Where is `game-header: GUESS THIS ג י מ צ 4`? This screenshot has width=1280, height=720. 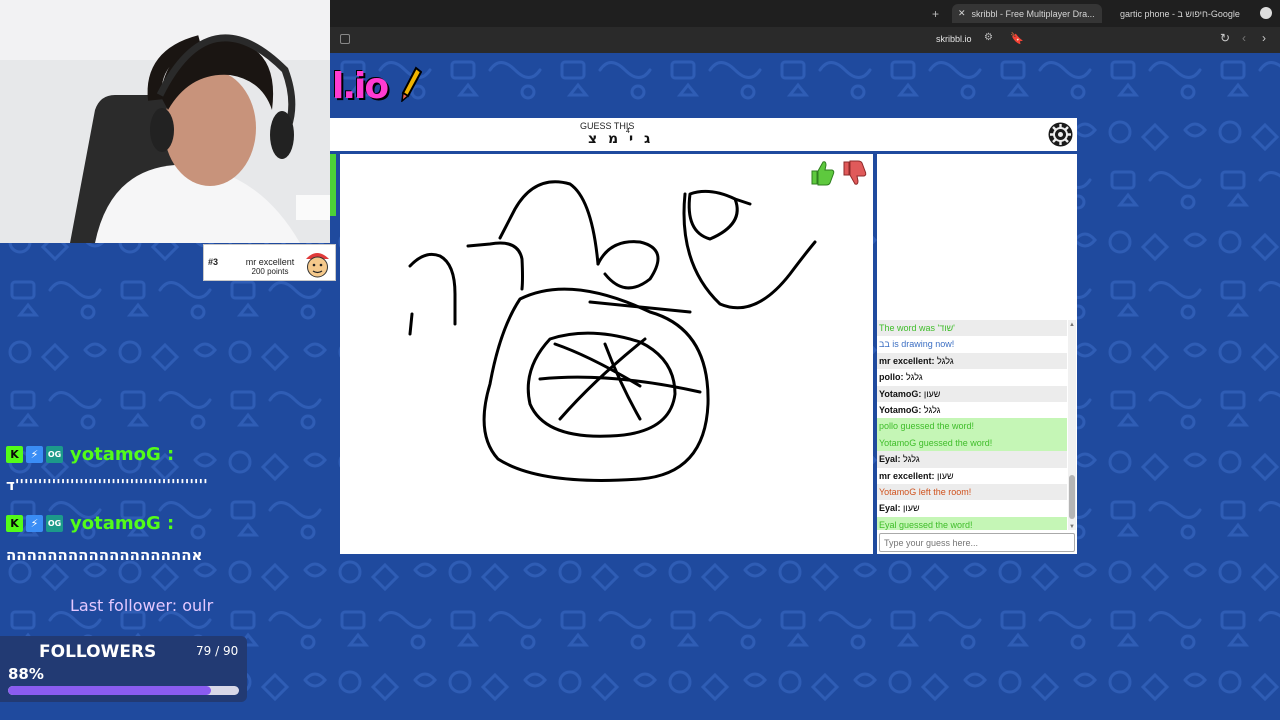
game-header: GUESS THIS ג י מ צ 4 is located at coordinates (703, 134).